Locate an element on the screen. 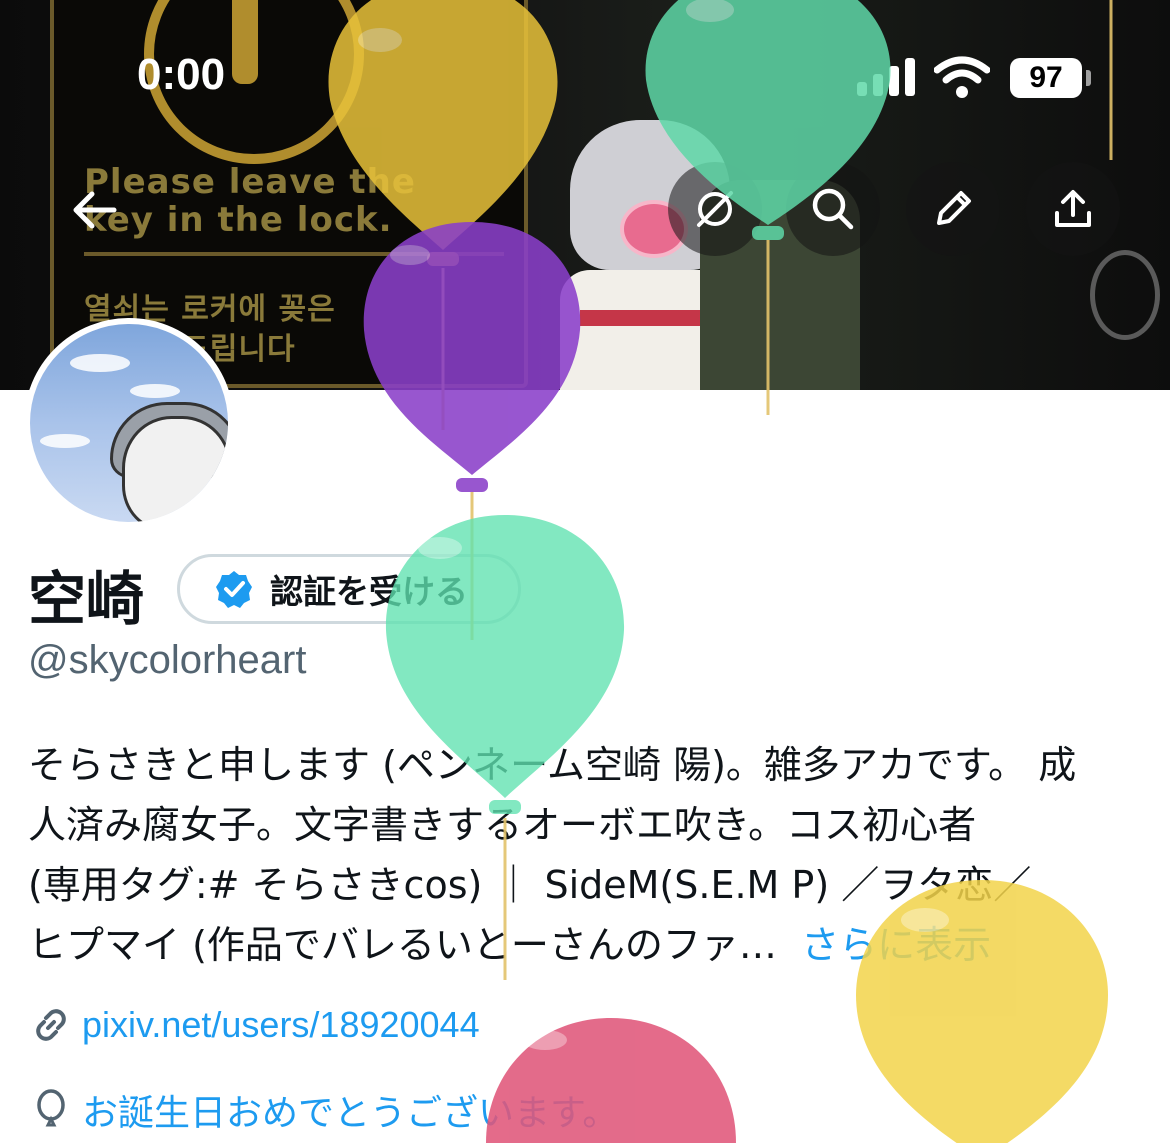 This screenshot has width=1170, height=1143. edit-button is located at coordinates (953, 209).